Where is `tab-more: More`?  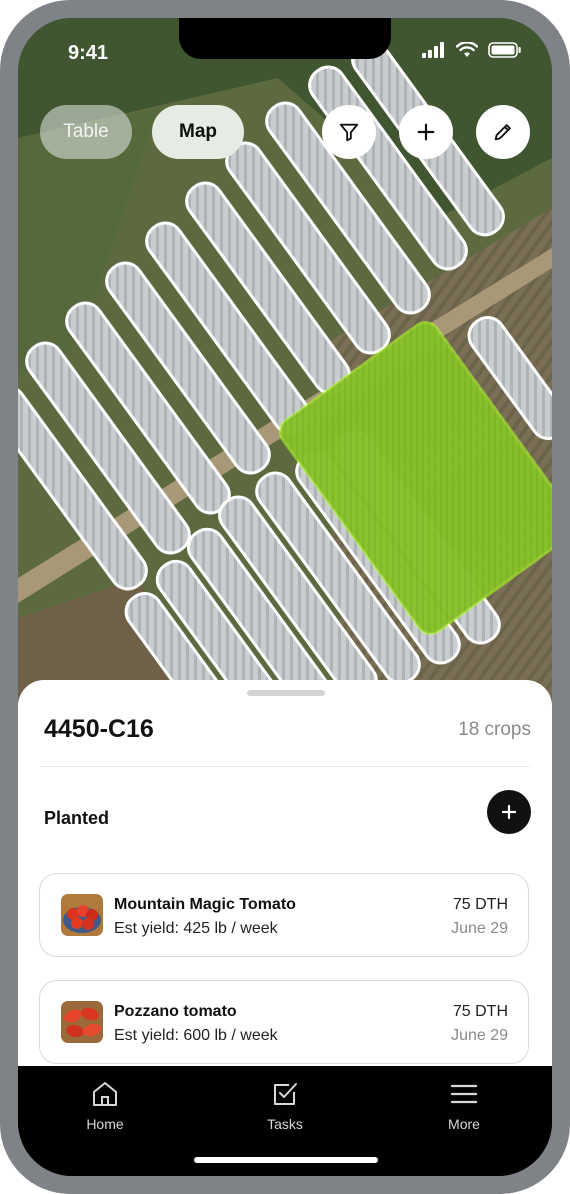 tab-more: More is located at coordinates (464, 1104).